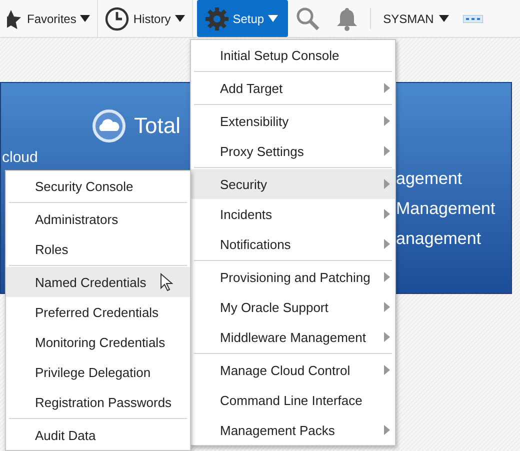  What do you see at coordinates (293, 400) in the screenshot?
I see `menu-item: Command Line Interface` at bounding box center [293, 400].